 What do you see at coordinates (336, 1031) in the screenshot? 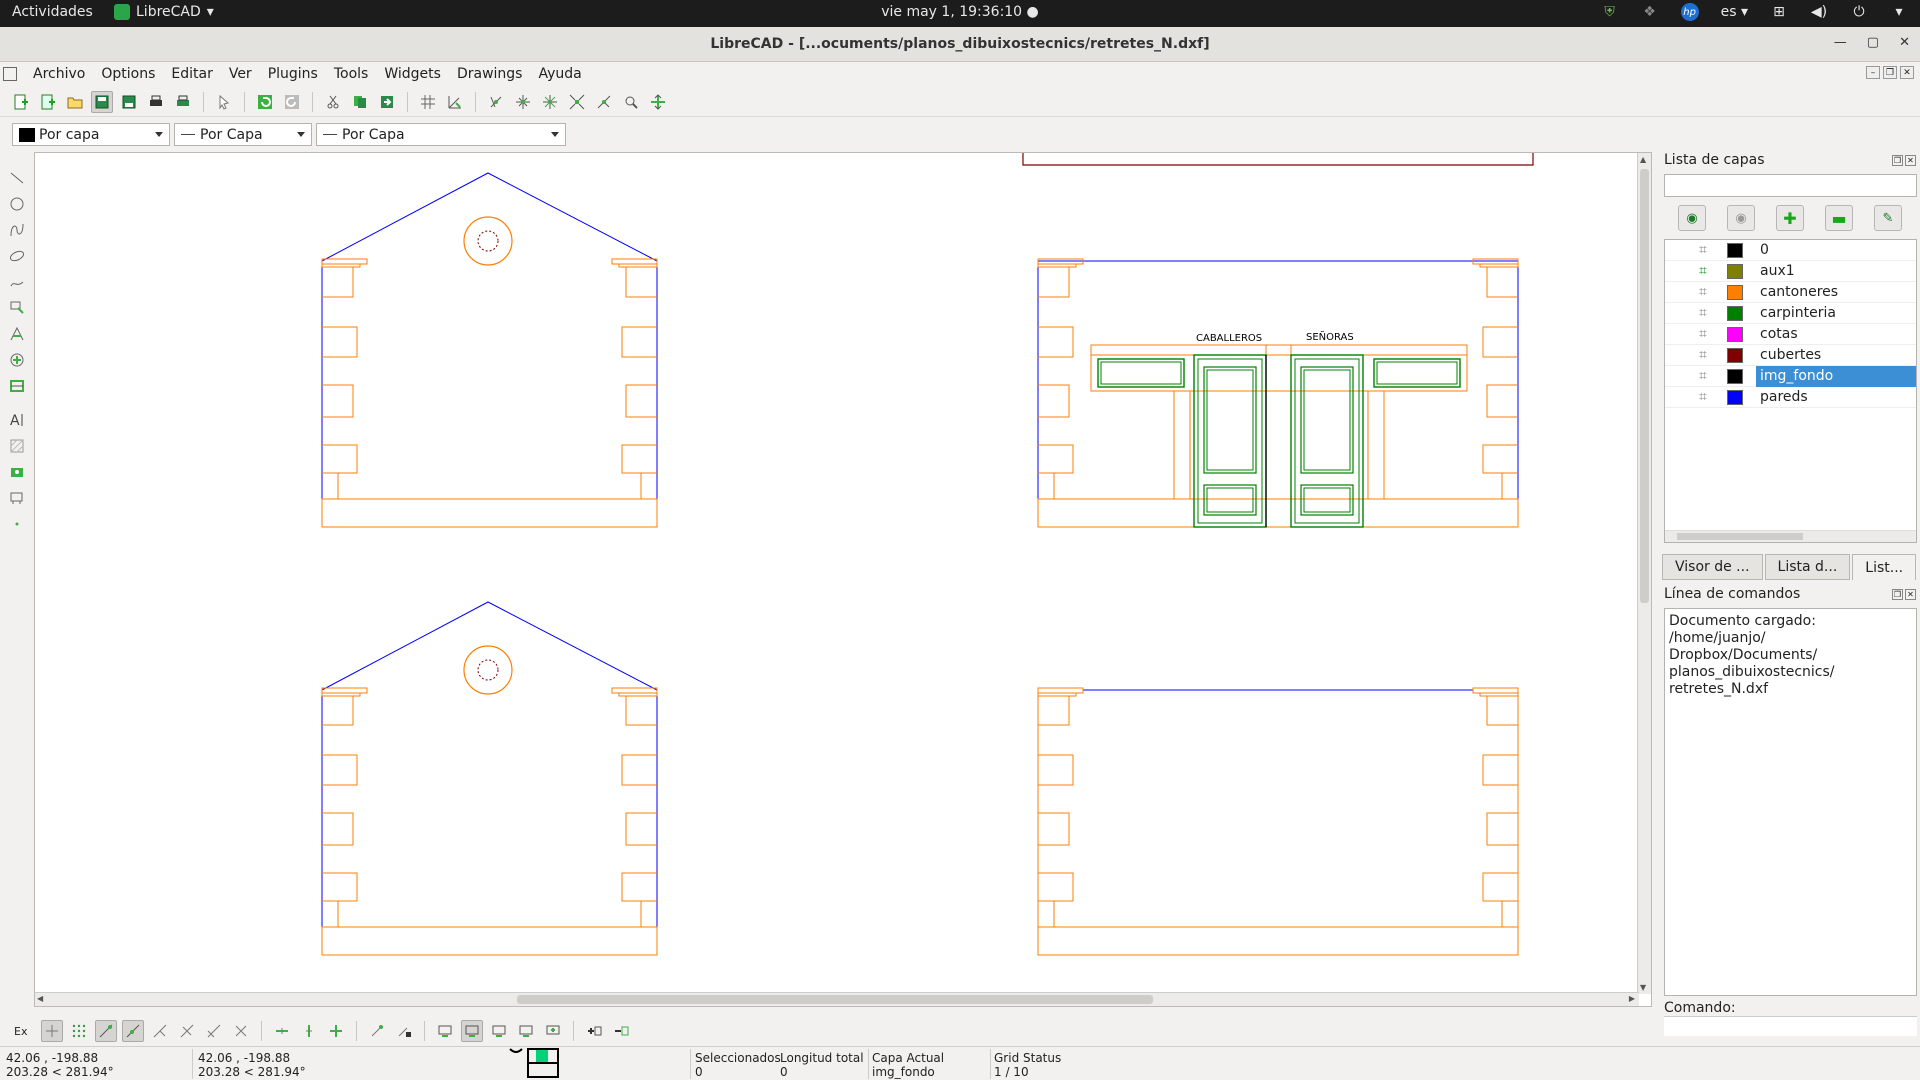
I see `restrict-orthogonal-icon` at bounding box center [336, 1031].